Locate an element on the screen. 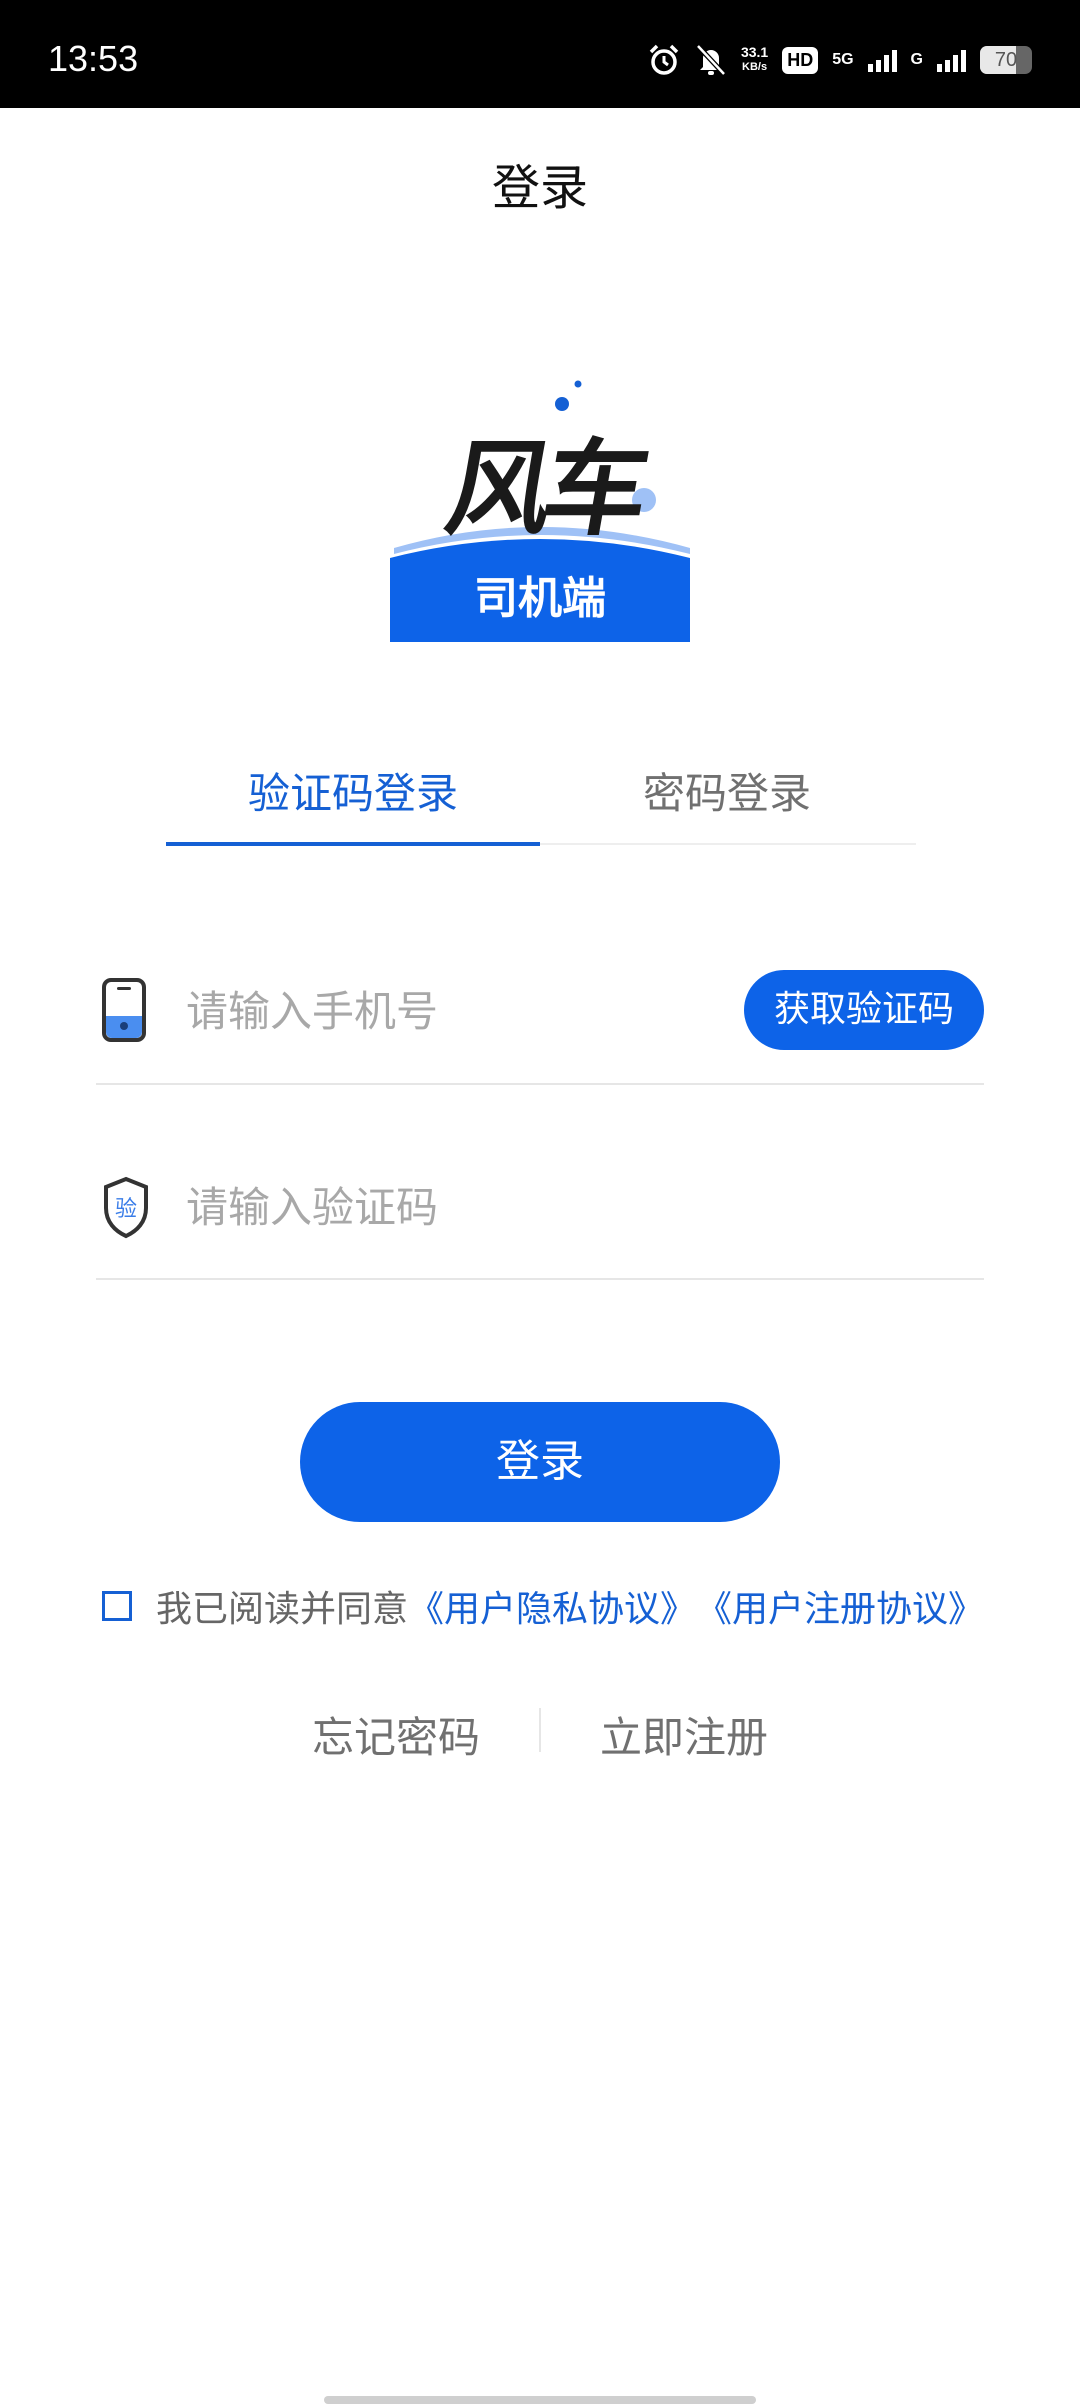 Image resolution: width=1080 pixels, height=2408 pixels. user-agreement-link: 《用户注册协议》 is located at coordinates (840, 1606).